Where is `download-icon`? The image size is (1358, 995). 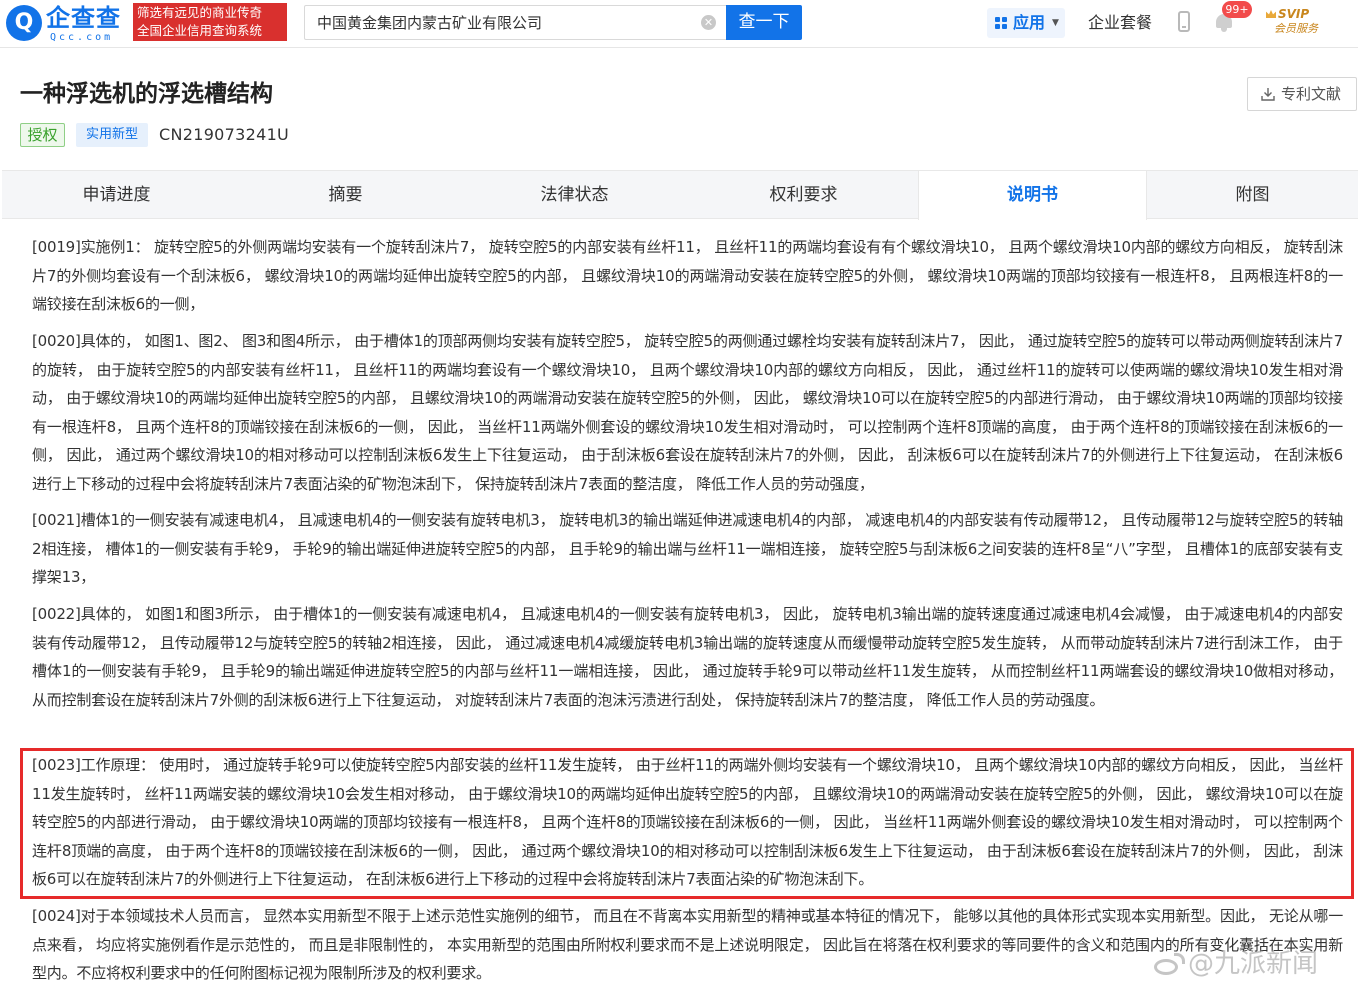 download-icon is located at coordinates (1268, 94).